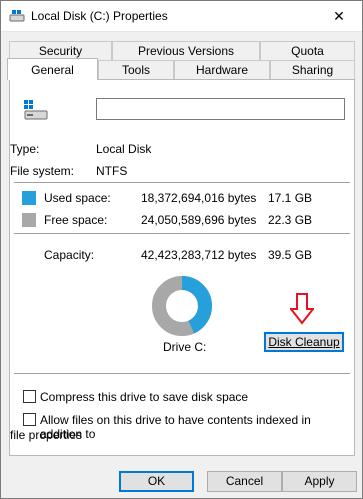 This screenshot has width=363, height=499. What do you see at coordinates (124, 149) in the screenshot?
I see `type-value: Local Disk` at bounding box center [124, 149].